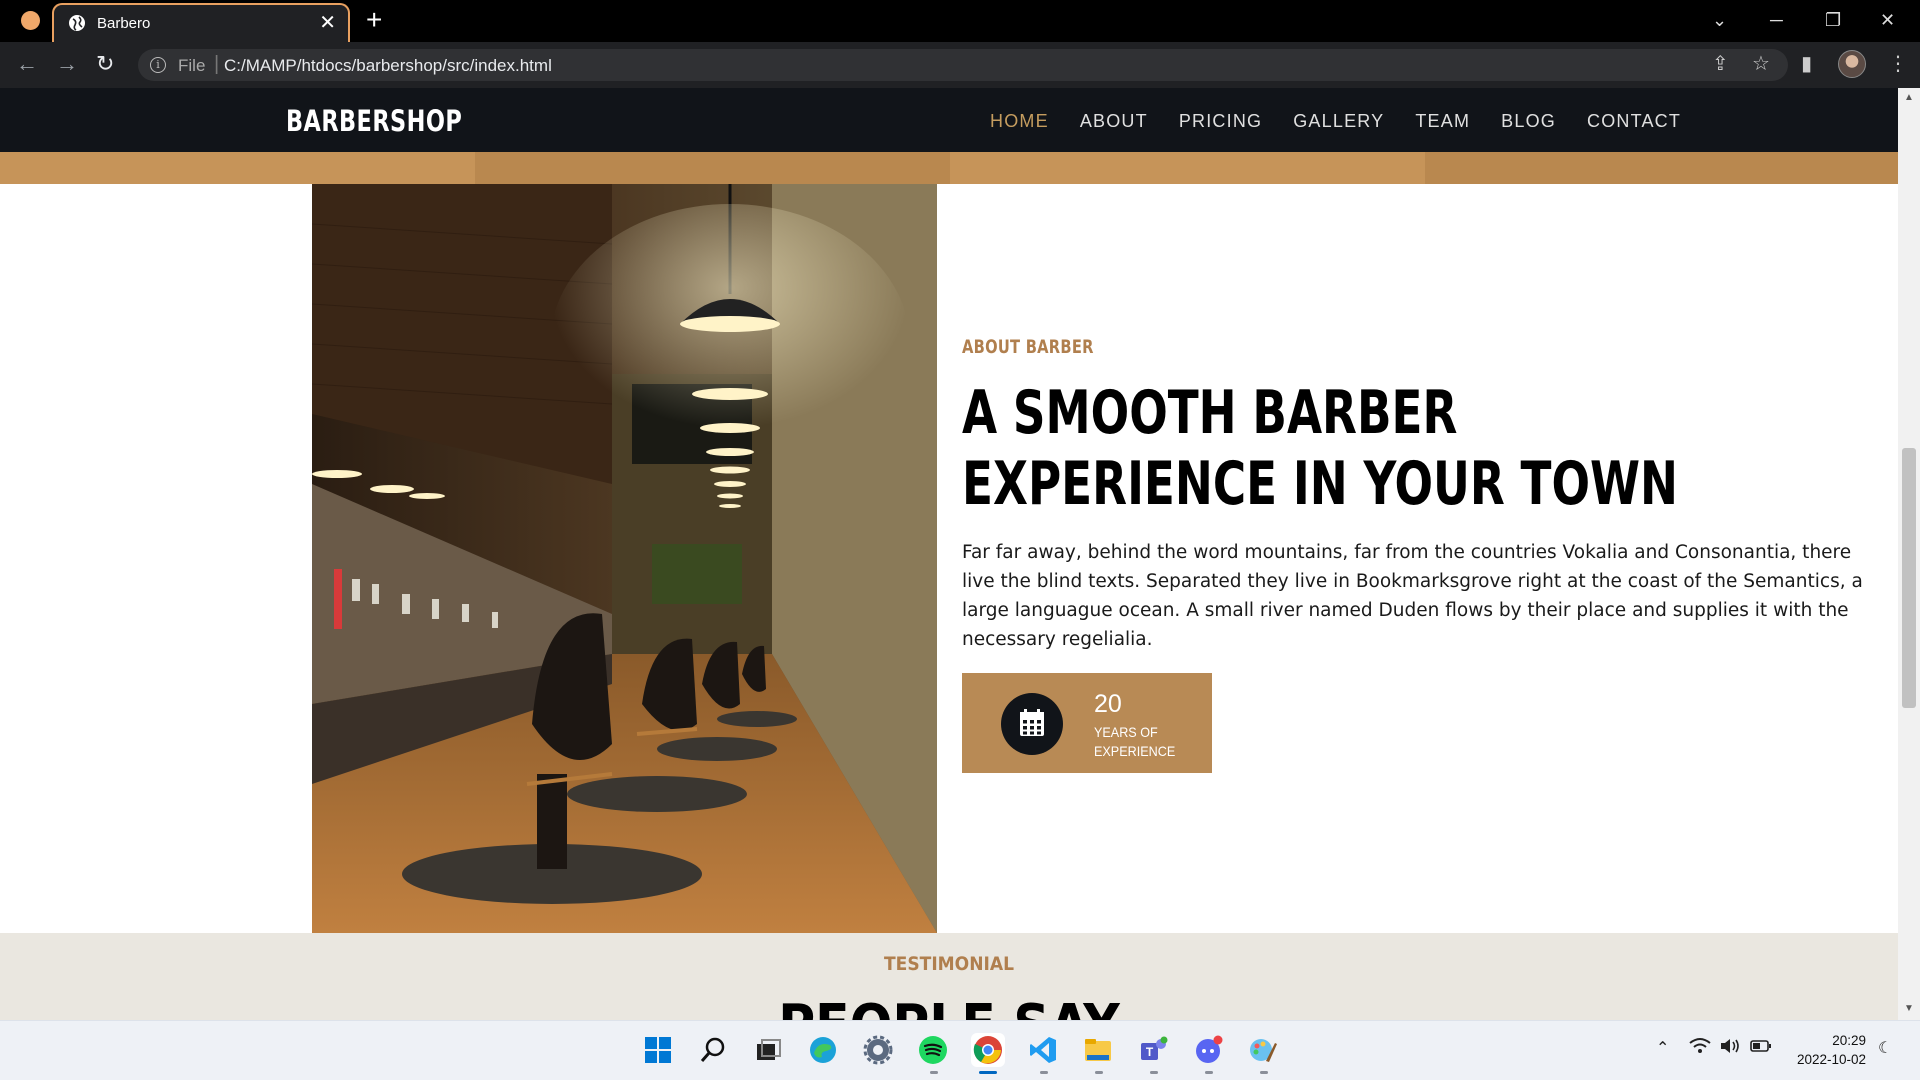 The image size is (1920, 1080). I want to click on restore-icon: ❐, so click(1833, 20).